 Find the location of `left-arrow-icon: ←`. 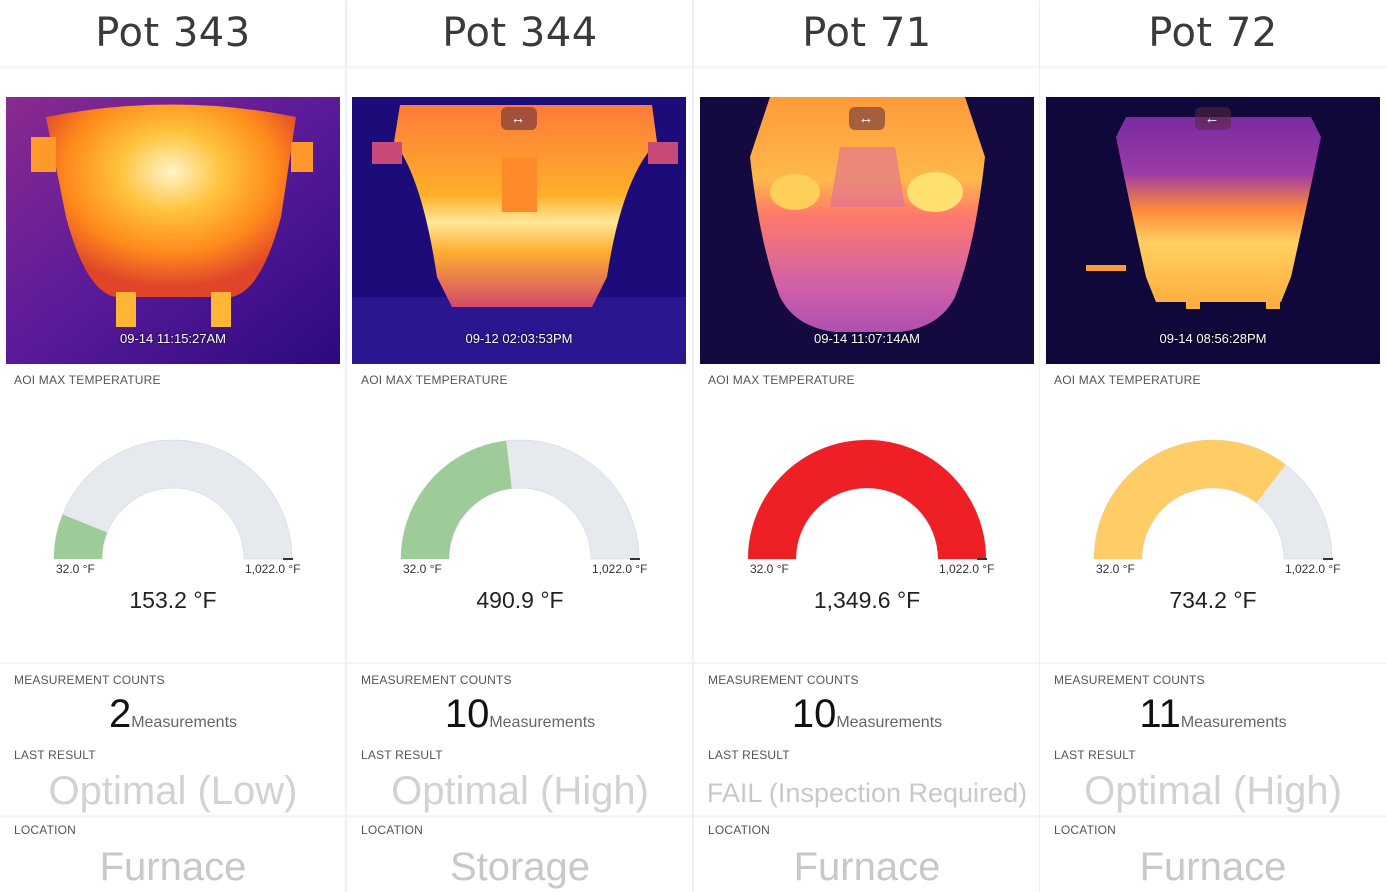

left-arrow-icon: ← is located at coordinates (1213, 118).